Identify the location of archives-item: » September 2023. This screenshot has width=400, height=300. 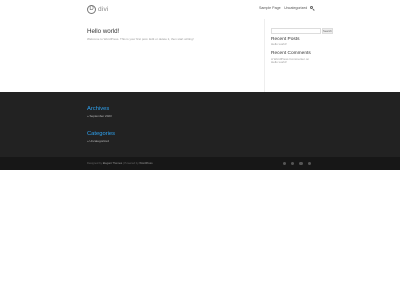
(99, 116).